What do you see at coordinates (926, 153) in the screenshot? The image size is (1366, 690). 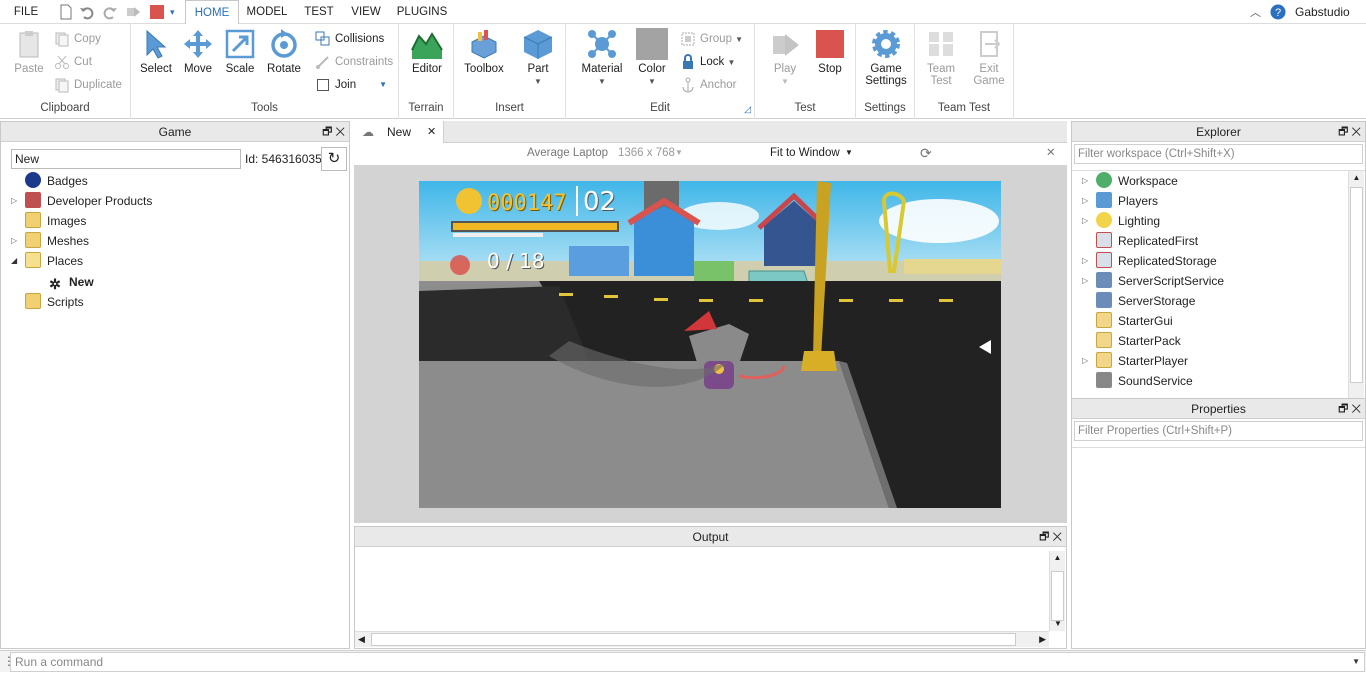 I see `rotate-device-icon: ⟳` at bounding box center [926, 153].